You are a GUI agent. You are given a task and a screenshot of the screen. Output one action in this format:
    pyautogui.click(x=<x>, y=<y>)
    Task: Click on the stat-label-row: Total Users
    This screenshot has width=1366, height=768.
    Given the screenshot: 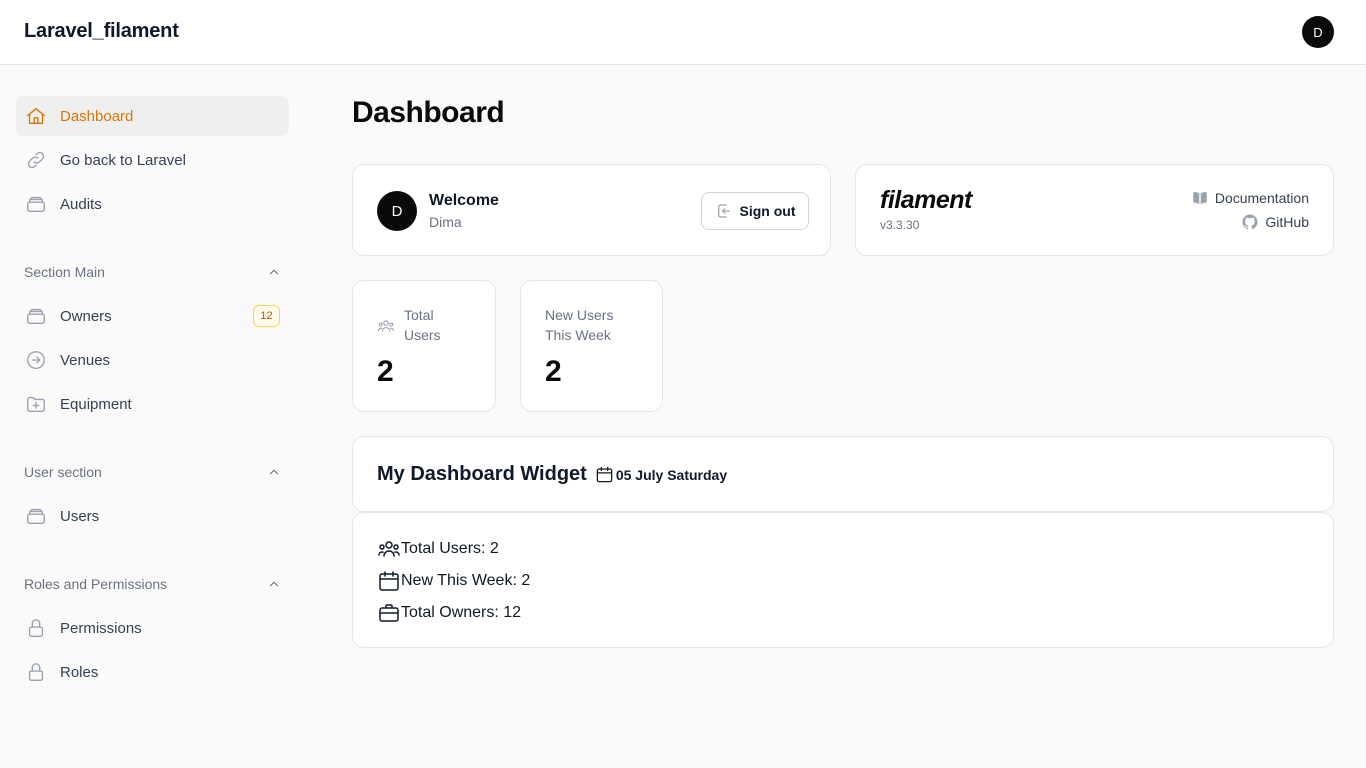 What is the action you would take?
    pyautogui.click(x=420, y=325)
    